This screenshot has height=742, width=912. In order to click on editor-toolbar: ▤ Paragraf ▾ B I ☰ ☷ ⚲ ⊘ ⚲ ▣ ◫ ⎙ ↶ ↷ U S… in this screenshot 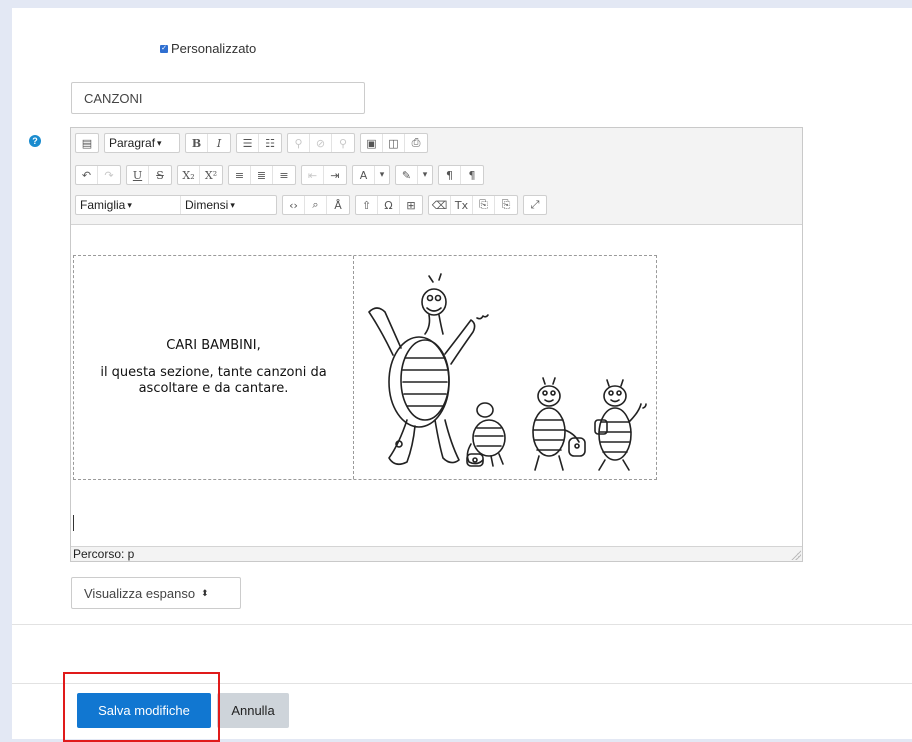, I will do `click(436, 176)`.